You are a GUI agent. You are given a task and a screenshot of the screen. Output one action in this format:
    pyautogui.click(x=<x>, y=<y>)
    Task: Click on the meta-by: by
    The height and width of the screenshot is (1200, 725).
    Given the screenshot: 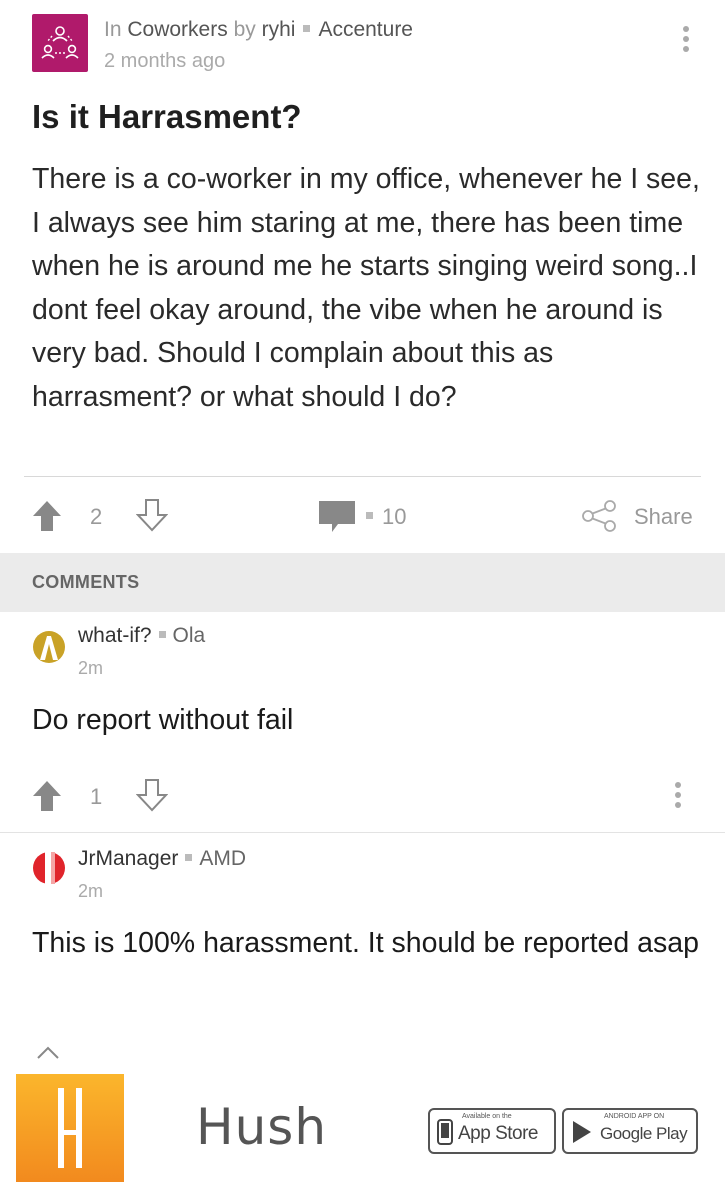 What is the action you would take?
    pyautogui.click(x=244, y=29)
    